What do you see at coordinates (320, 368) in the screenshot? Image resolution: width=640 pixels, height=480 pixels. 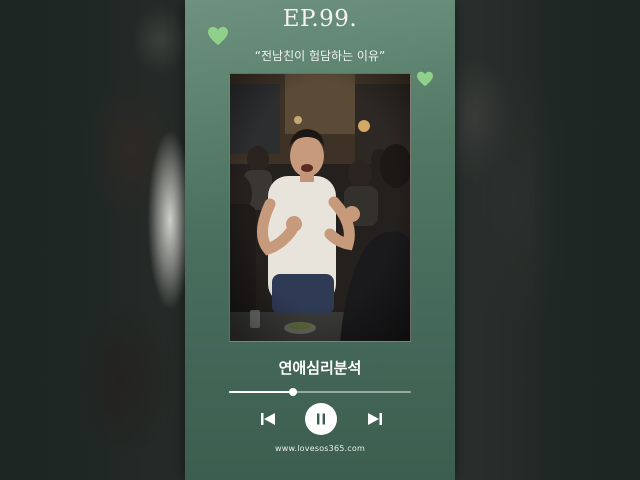 I see `program-title: 연애심리분석` at bounding box center [320, 368].